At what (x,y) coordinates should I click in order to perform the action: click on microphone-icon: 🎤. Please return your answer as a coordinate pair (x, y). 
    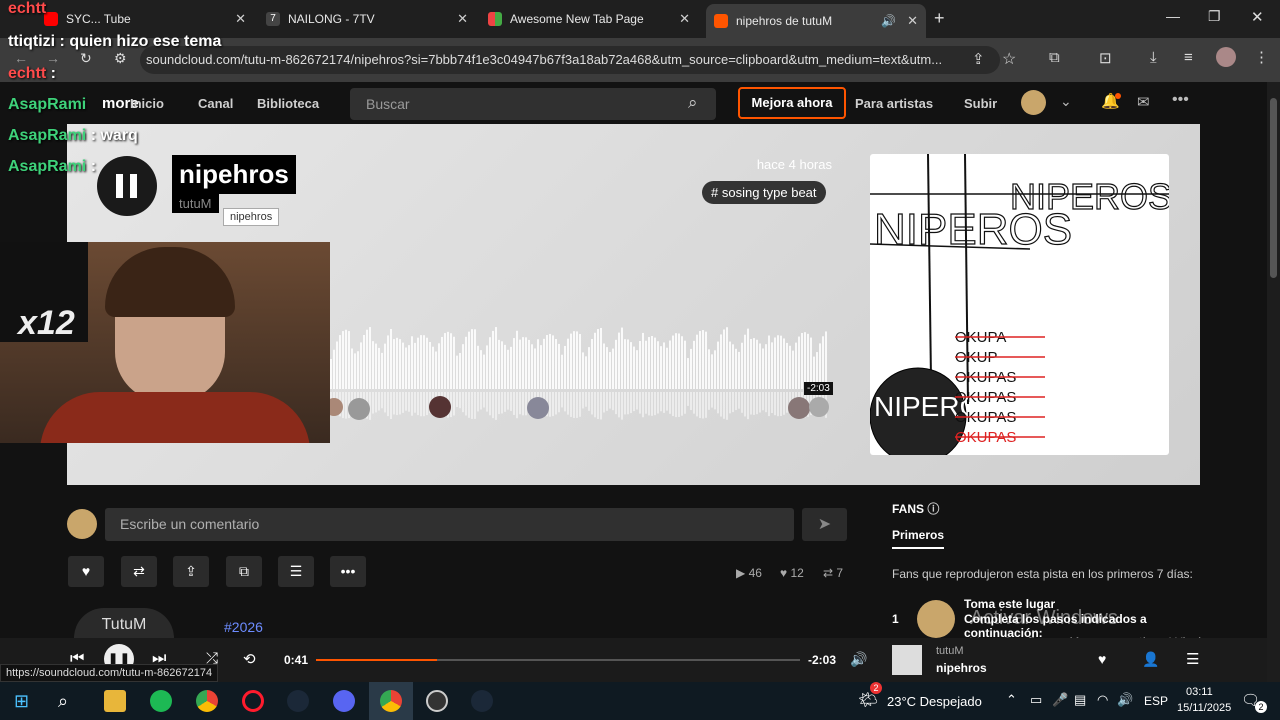
    Looking at the image, I should click on (1060, 700).